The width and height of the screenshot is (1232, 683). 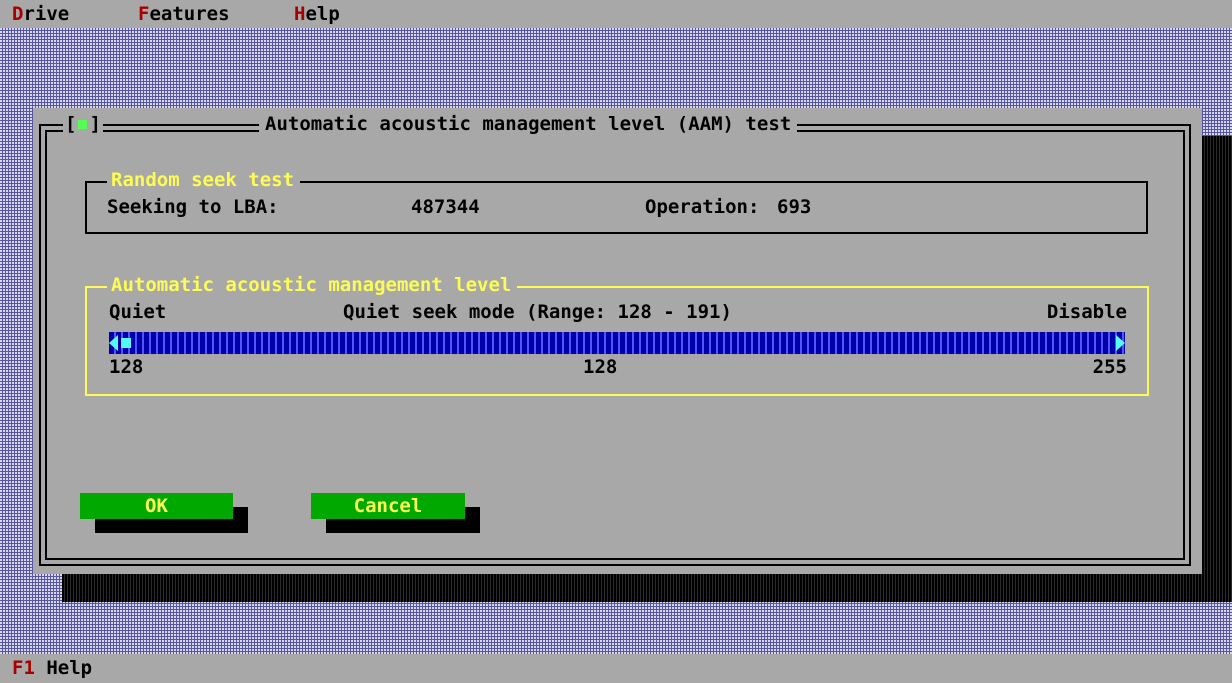 I want to click on menu-drive-label: rive, so click(x=46, y=14).